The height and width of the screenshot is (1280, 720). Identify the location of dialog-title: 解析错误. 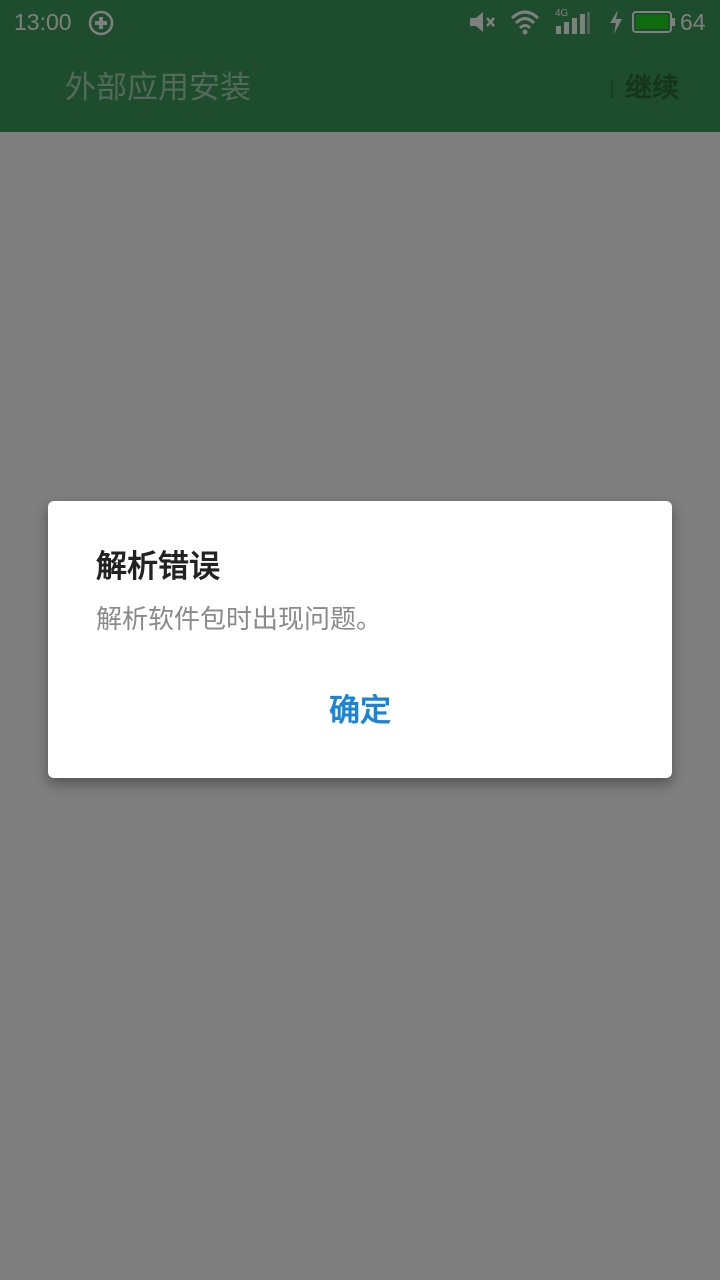
(158, 567).